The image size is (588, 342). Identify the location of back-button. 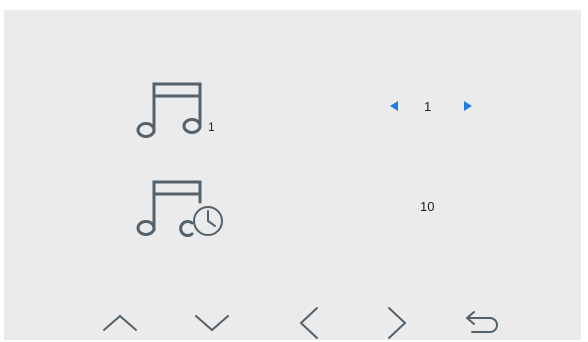
(482, 323).